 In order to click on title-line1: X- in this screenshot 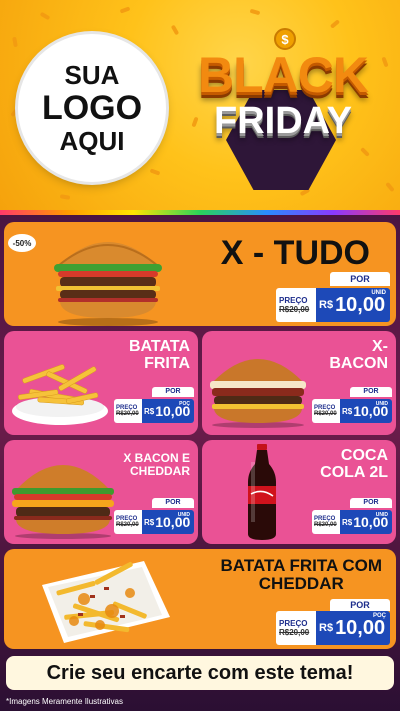, I will do `click(380, 346)`.